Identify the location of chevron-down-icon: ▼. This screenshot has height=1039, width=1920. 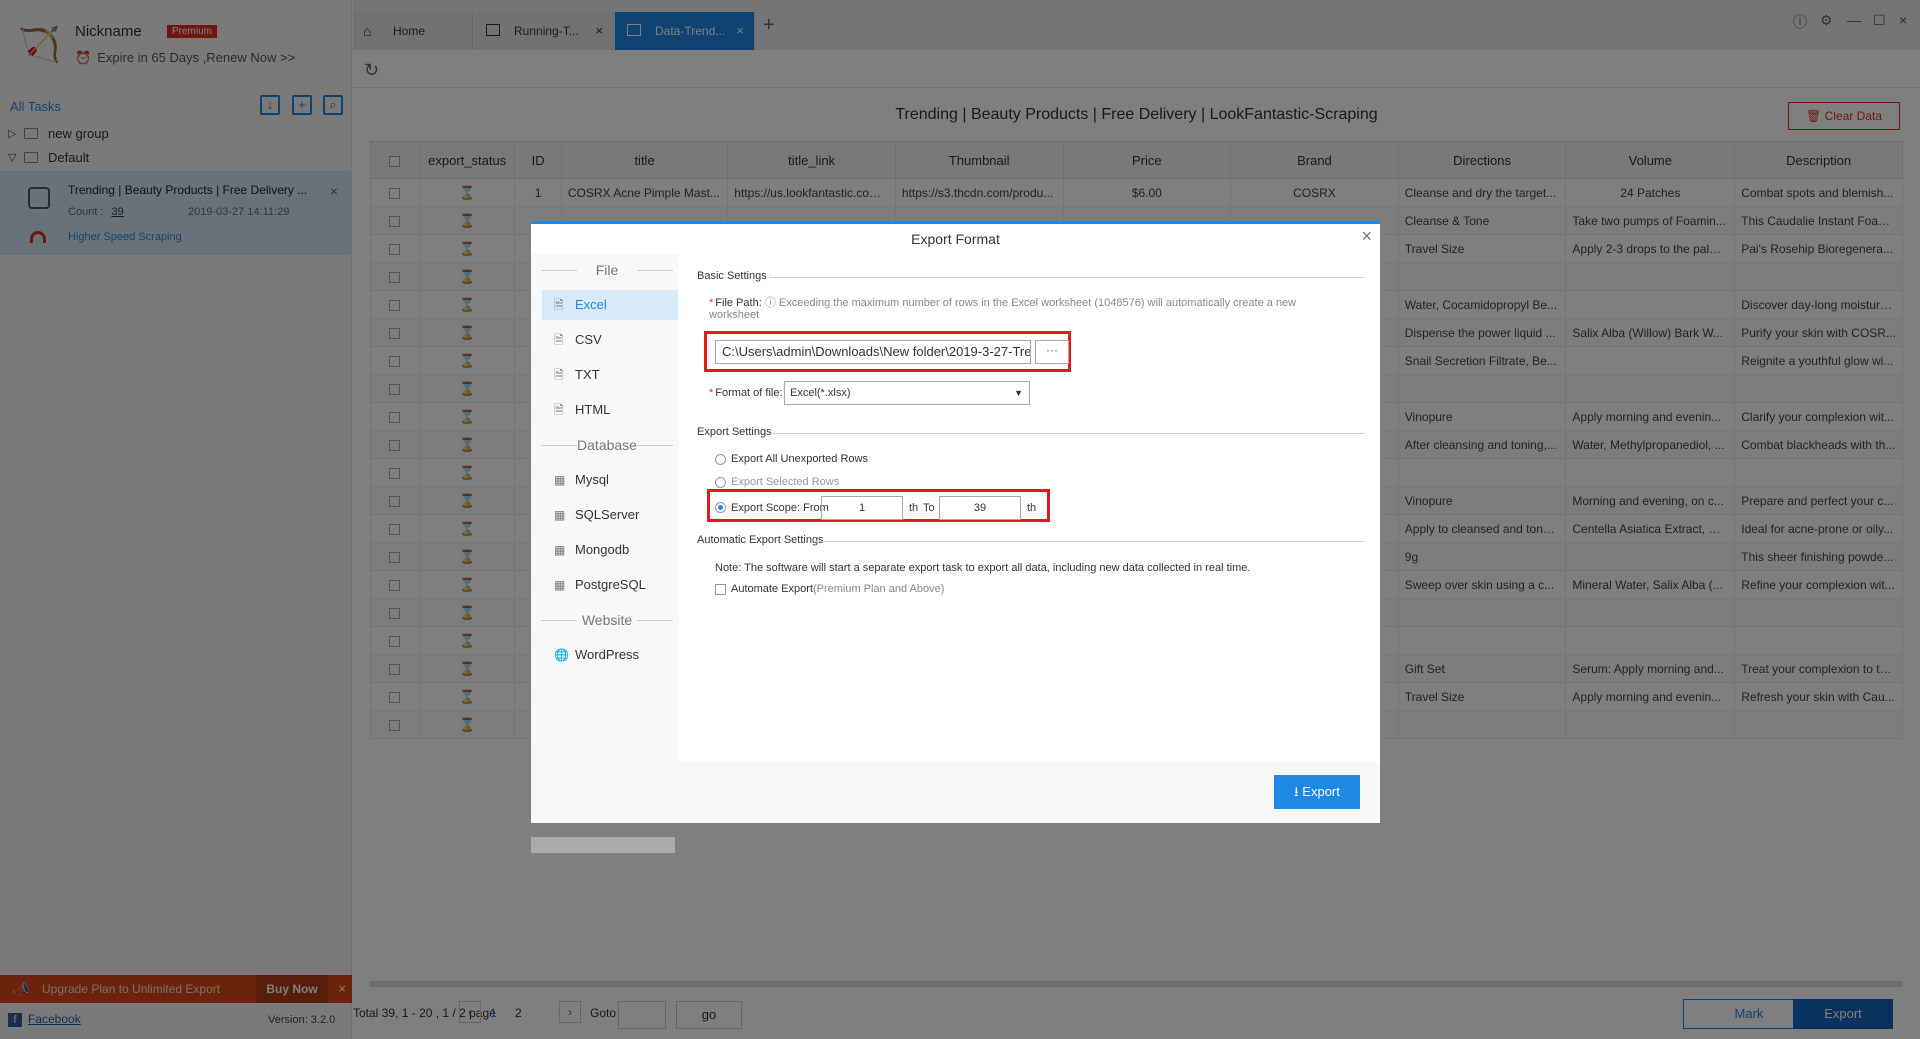
(1018, 393).